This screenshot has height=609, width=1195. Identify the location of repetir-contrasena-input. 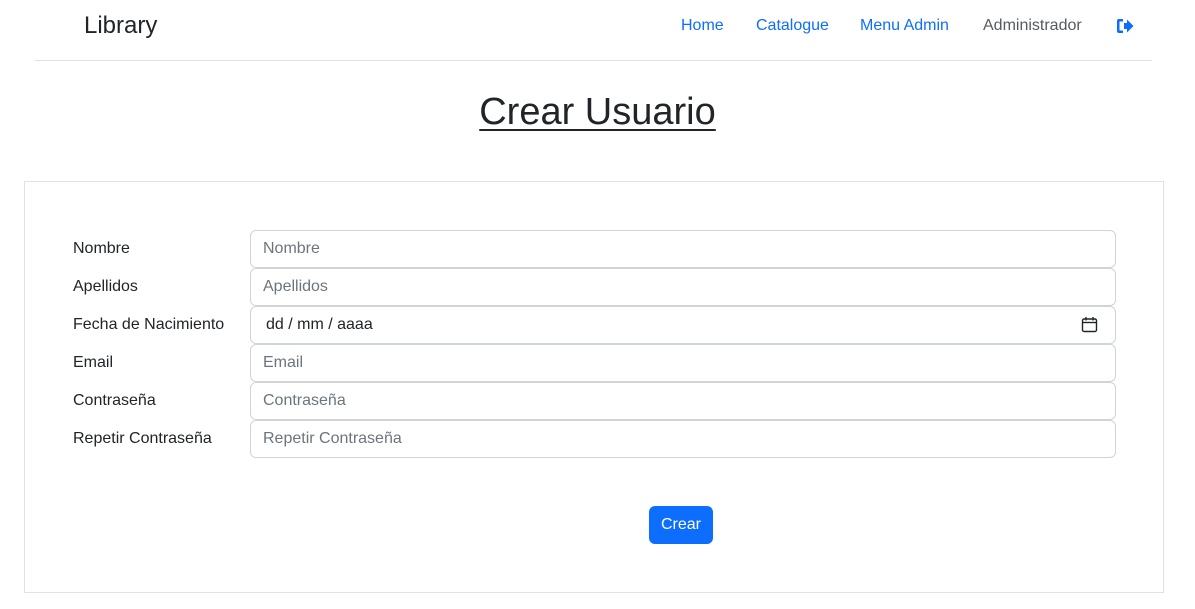
(683, 439).